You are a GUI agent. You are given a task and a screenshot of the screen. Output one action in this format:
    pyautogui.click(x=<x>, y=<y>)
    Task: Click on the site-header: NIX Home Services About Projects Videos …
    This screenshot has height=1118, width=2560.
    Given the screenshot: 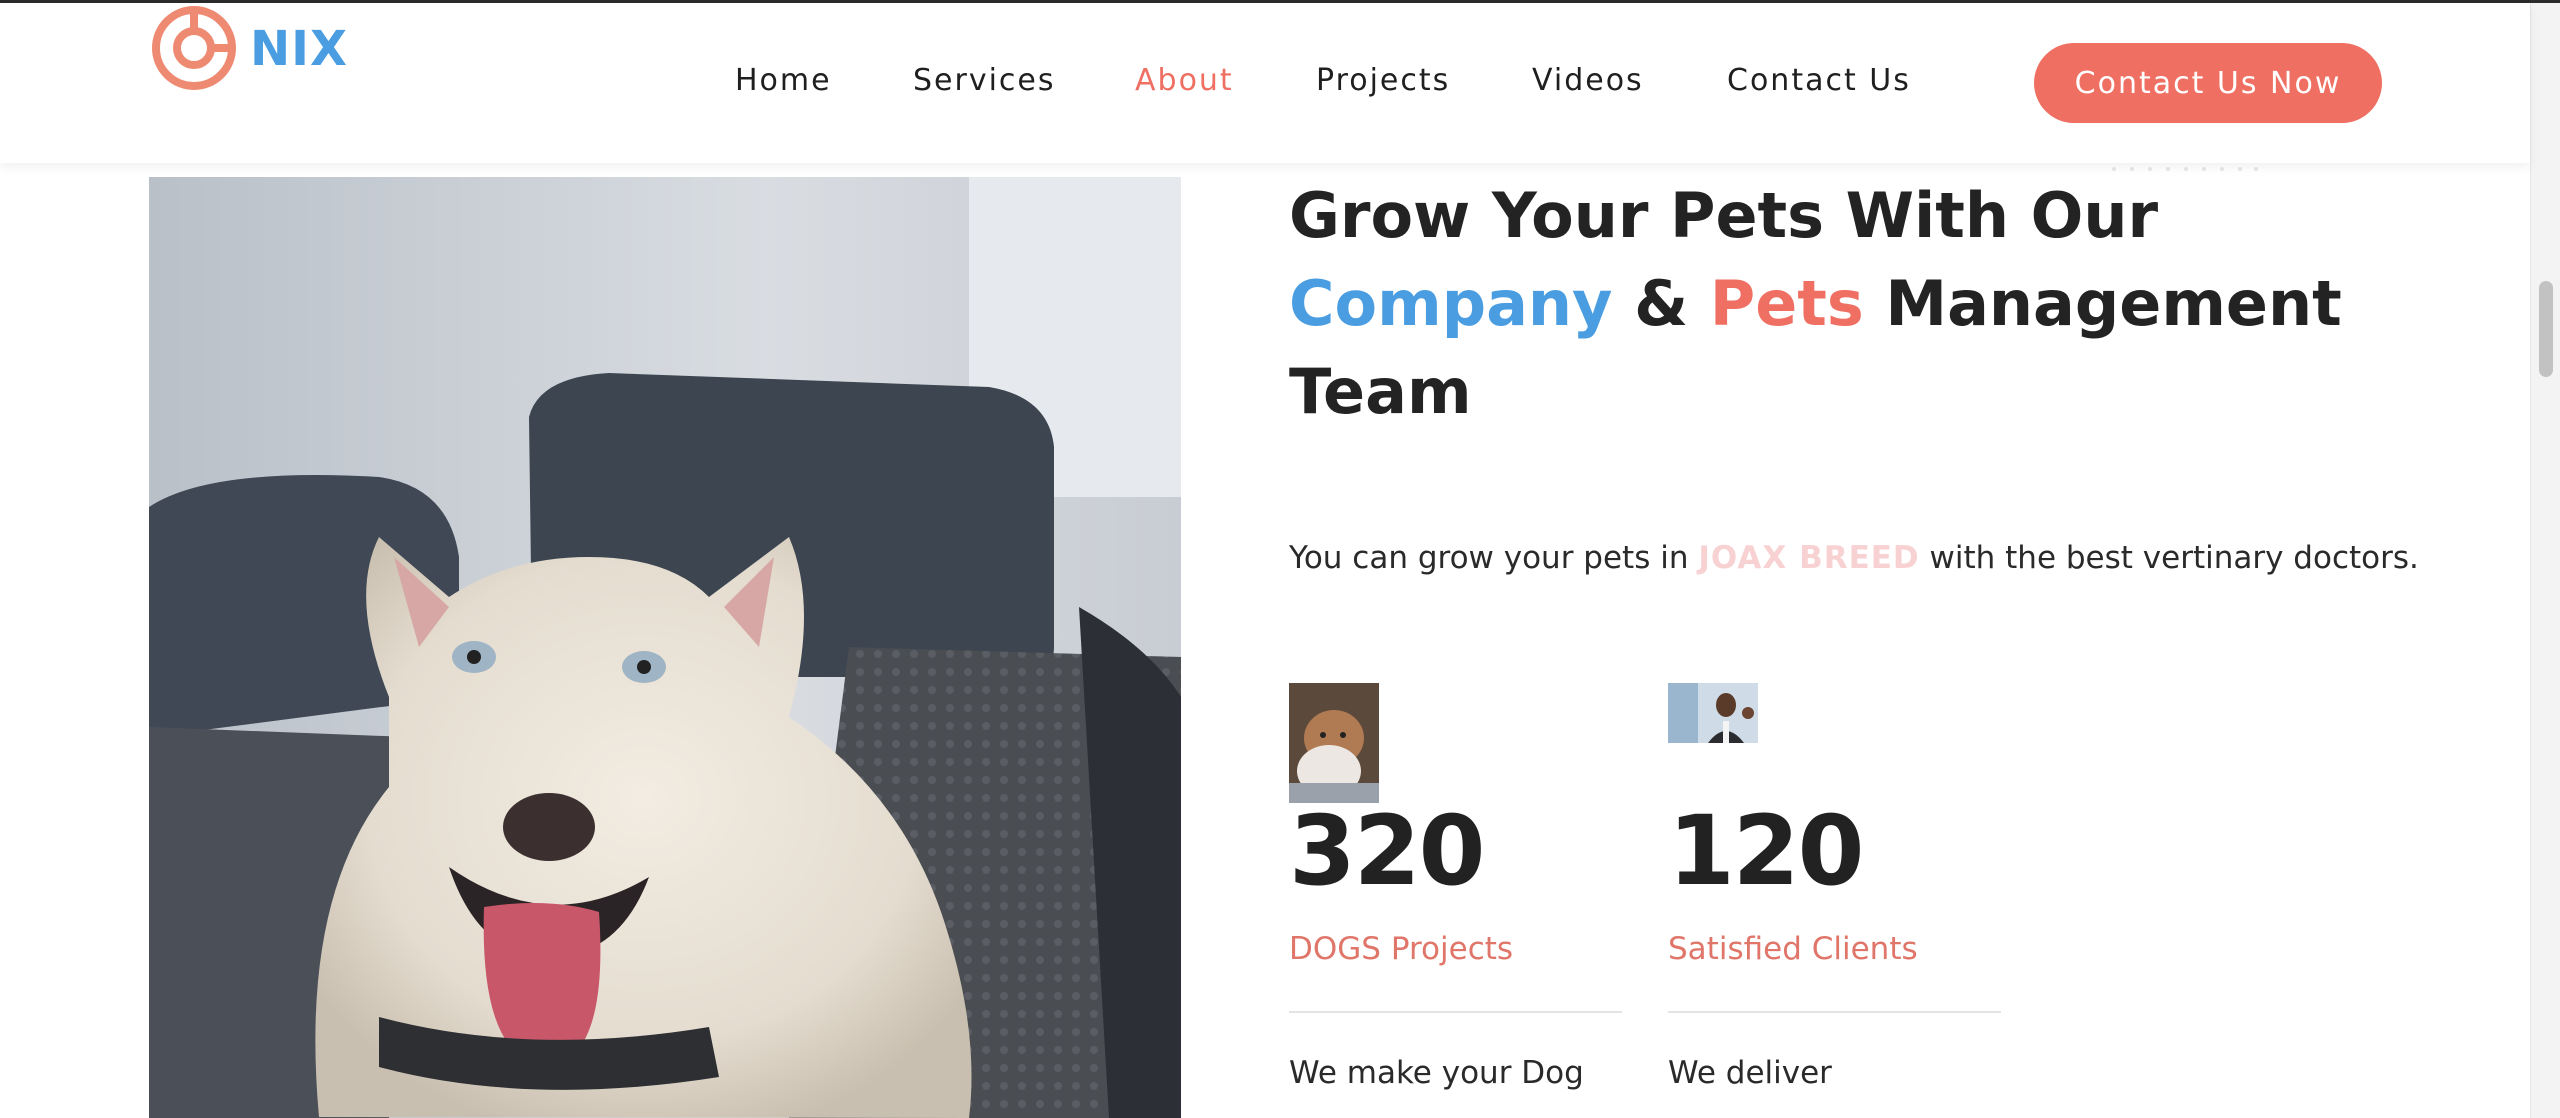 What is the action you would take?
    pyautogui.click(x=1265, y=83)
    